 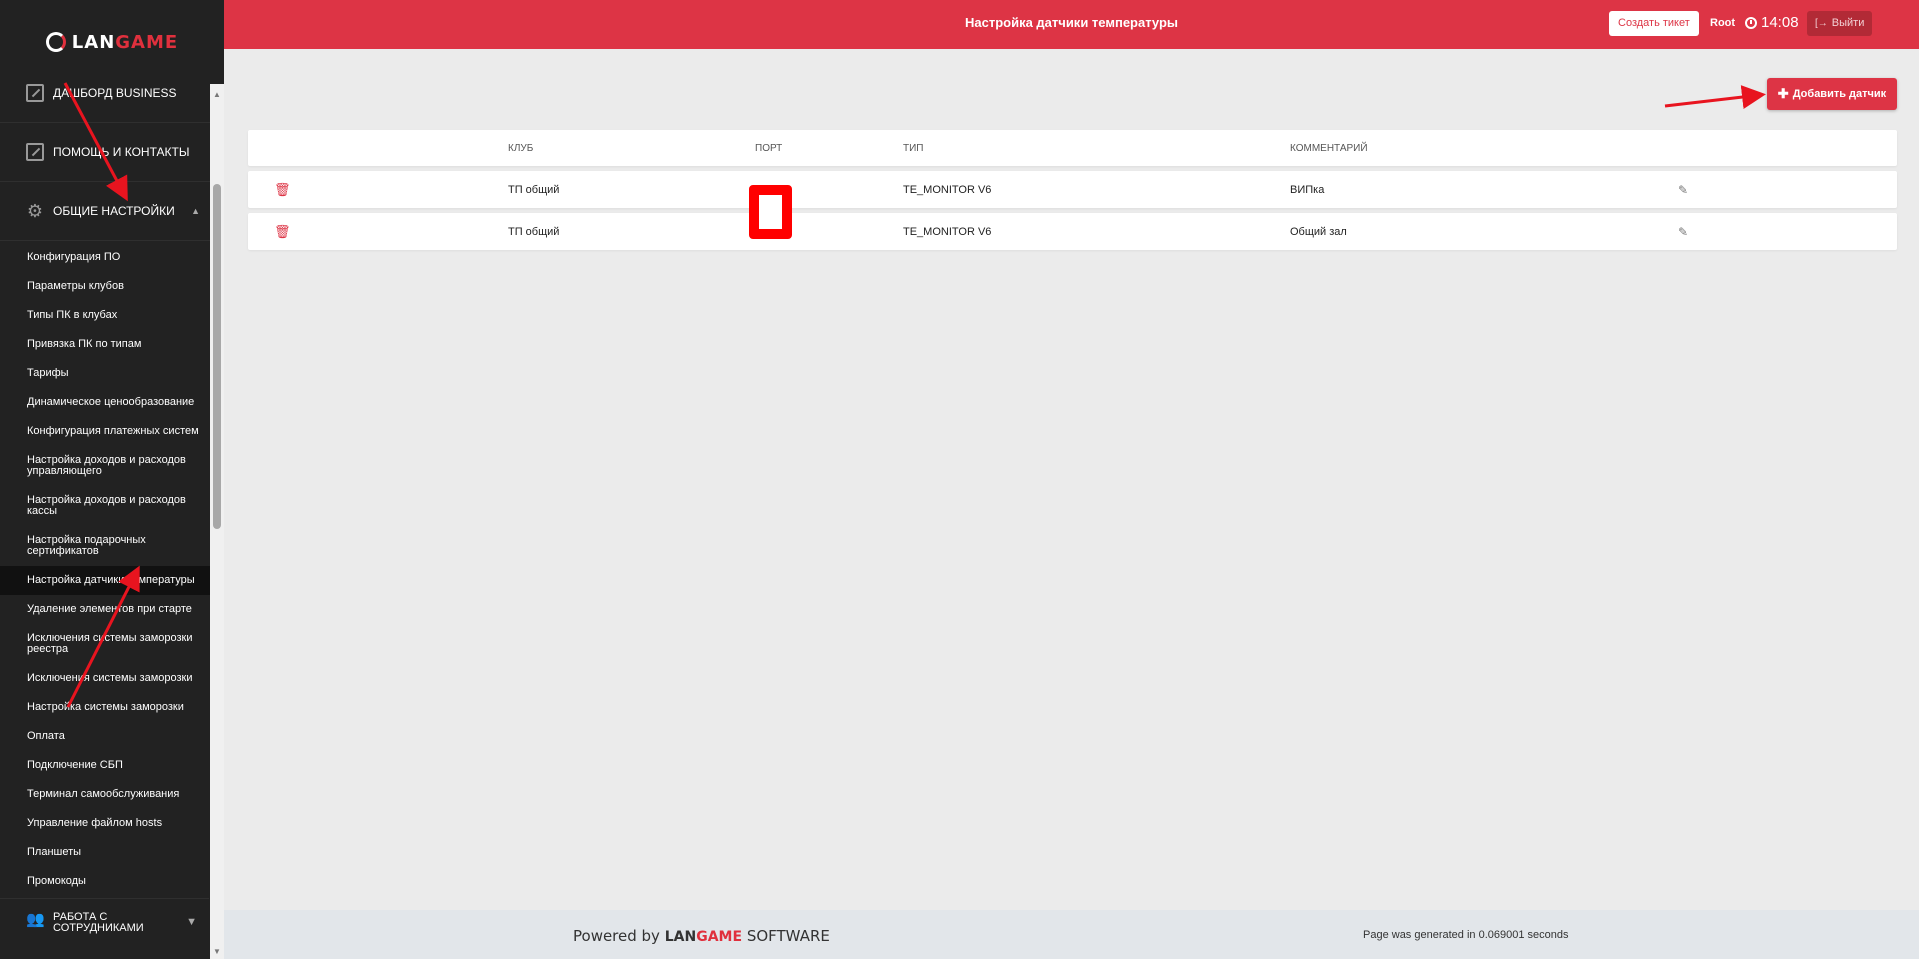 I want to click on scroll-up-icon: ▲, so click(x=217, y=95).